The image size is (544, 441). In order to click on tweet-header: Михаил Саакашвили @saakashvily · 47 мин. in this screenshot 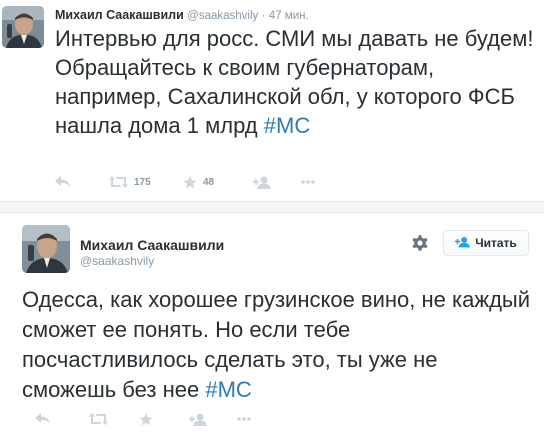, I will do `click(182, 15)`.